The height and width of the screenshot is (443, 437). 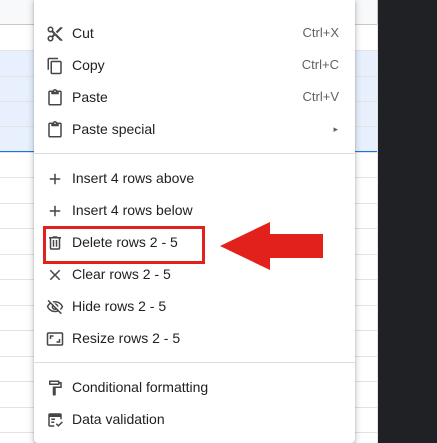 What do you see at coordinates (194, 338) in the screenshot?
I see `menu-item-resize-rows: Resize rows 2 - 5` at bounding box center [194, 338].